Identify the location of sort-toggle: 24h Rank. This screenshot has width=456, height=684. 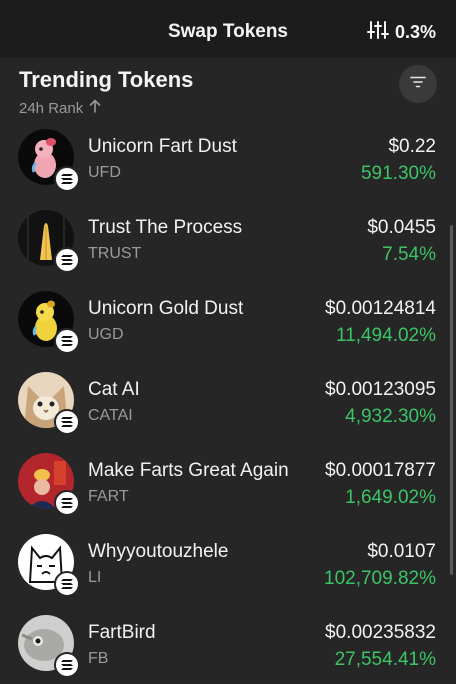
(60, 108).